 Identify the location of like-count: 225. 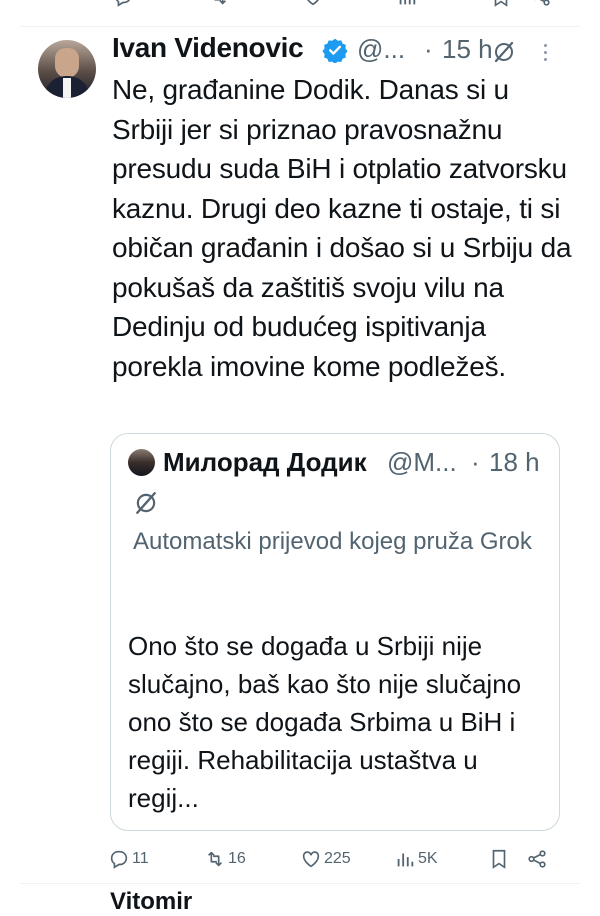
(337, 858).